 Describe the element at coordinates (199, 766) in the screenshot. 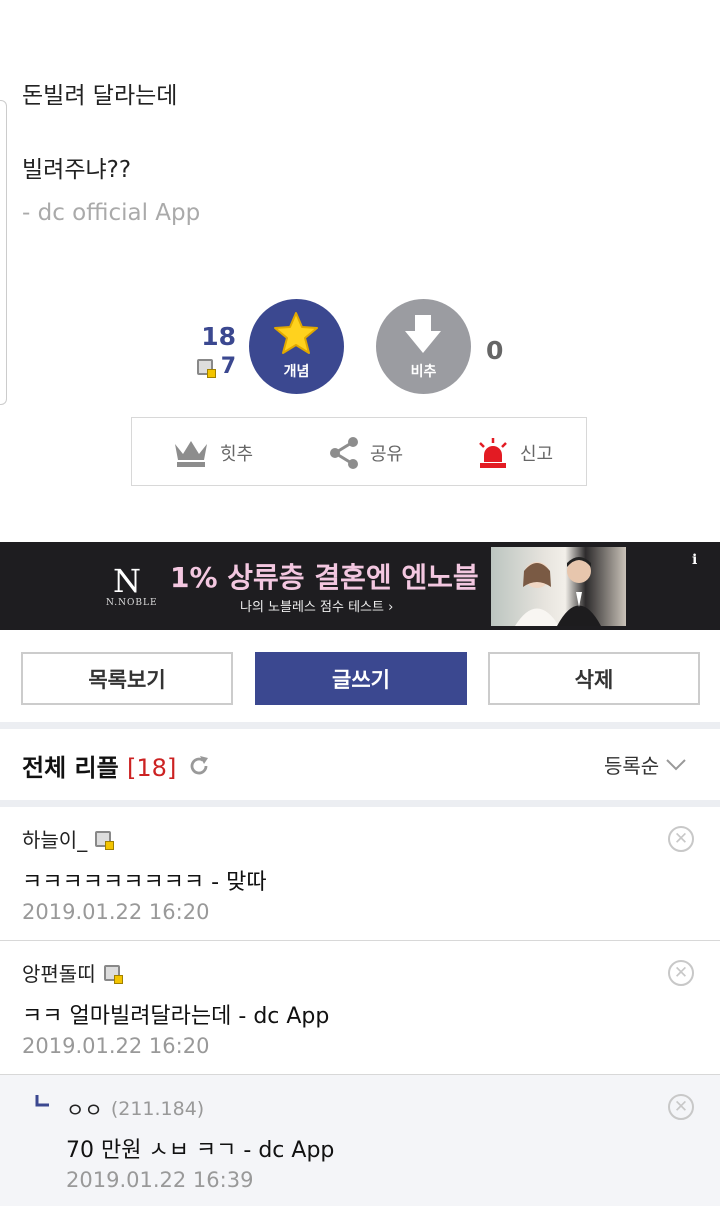

I see `refresh-icon` at that location.